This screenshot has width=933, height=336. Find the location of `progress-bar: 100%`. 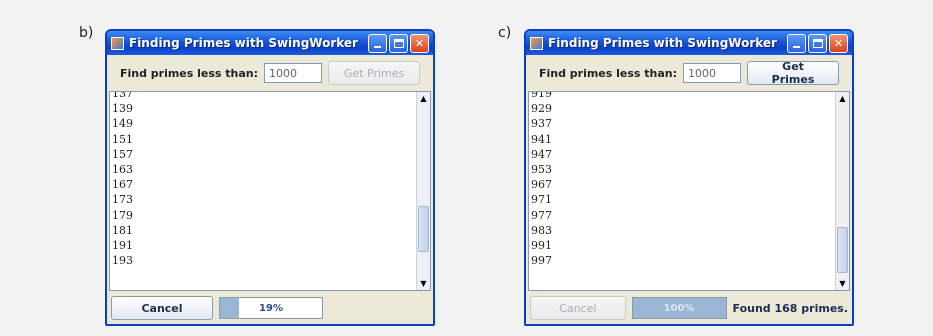

progress-bar: 100% is located at coordinates (679, 308).